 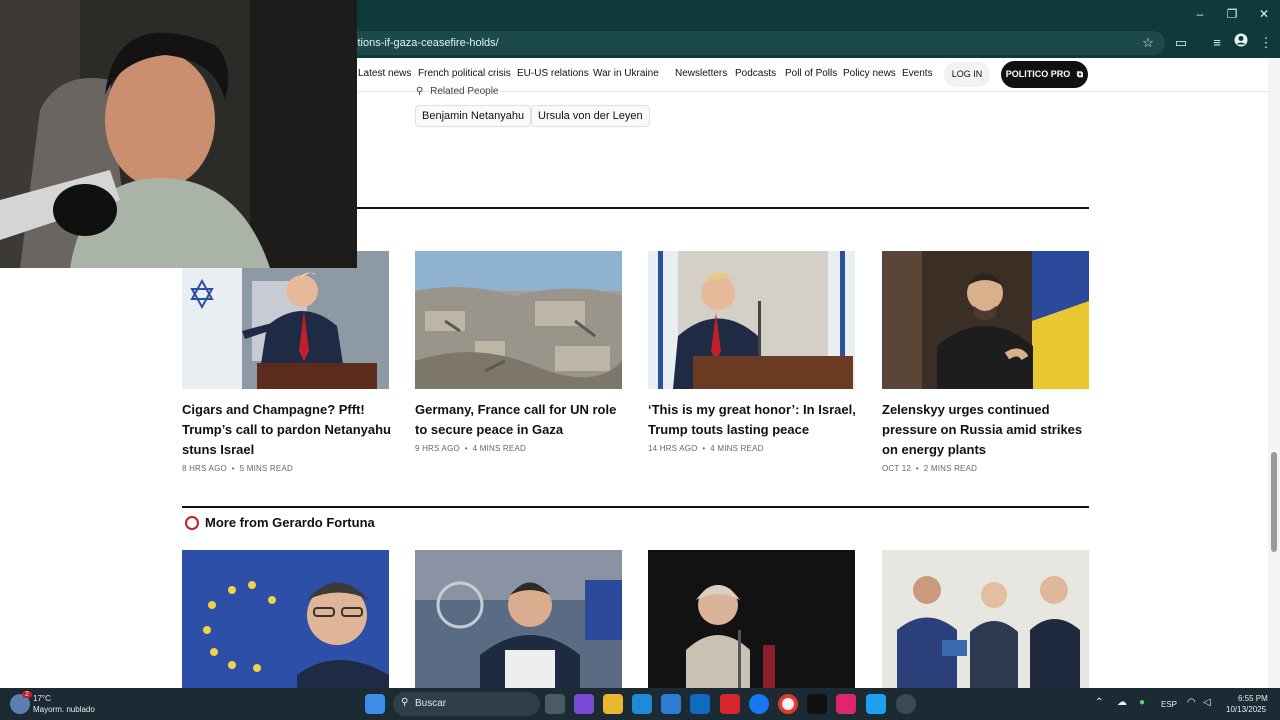 What do you see at coordinates (1274, 373) in the screenshot?
I see `scrollbar` at bounding box center [1274, 373].